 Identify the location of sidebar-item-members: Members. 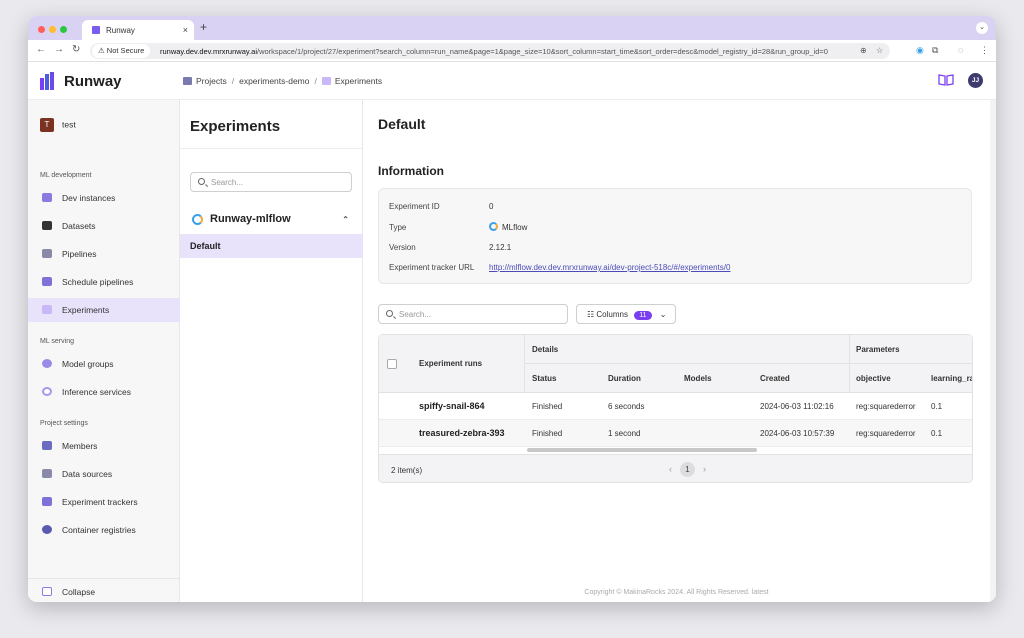
(104, 446).